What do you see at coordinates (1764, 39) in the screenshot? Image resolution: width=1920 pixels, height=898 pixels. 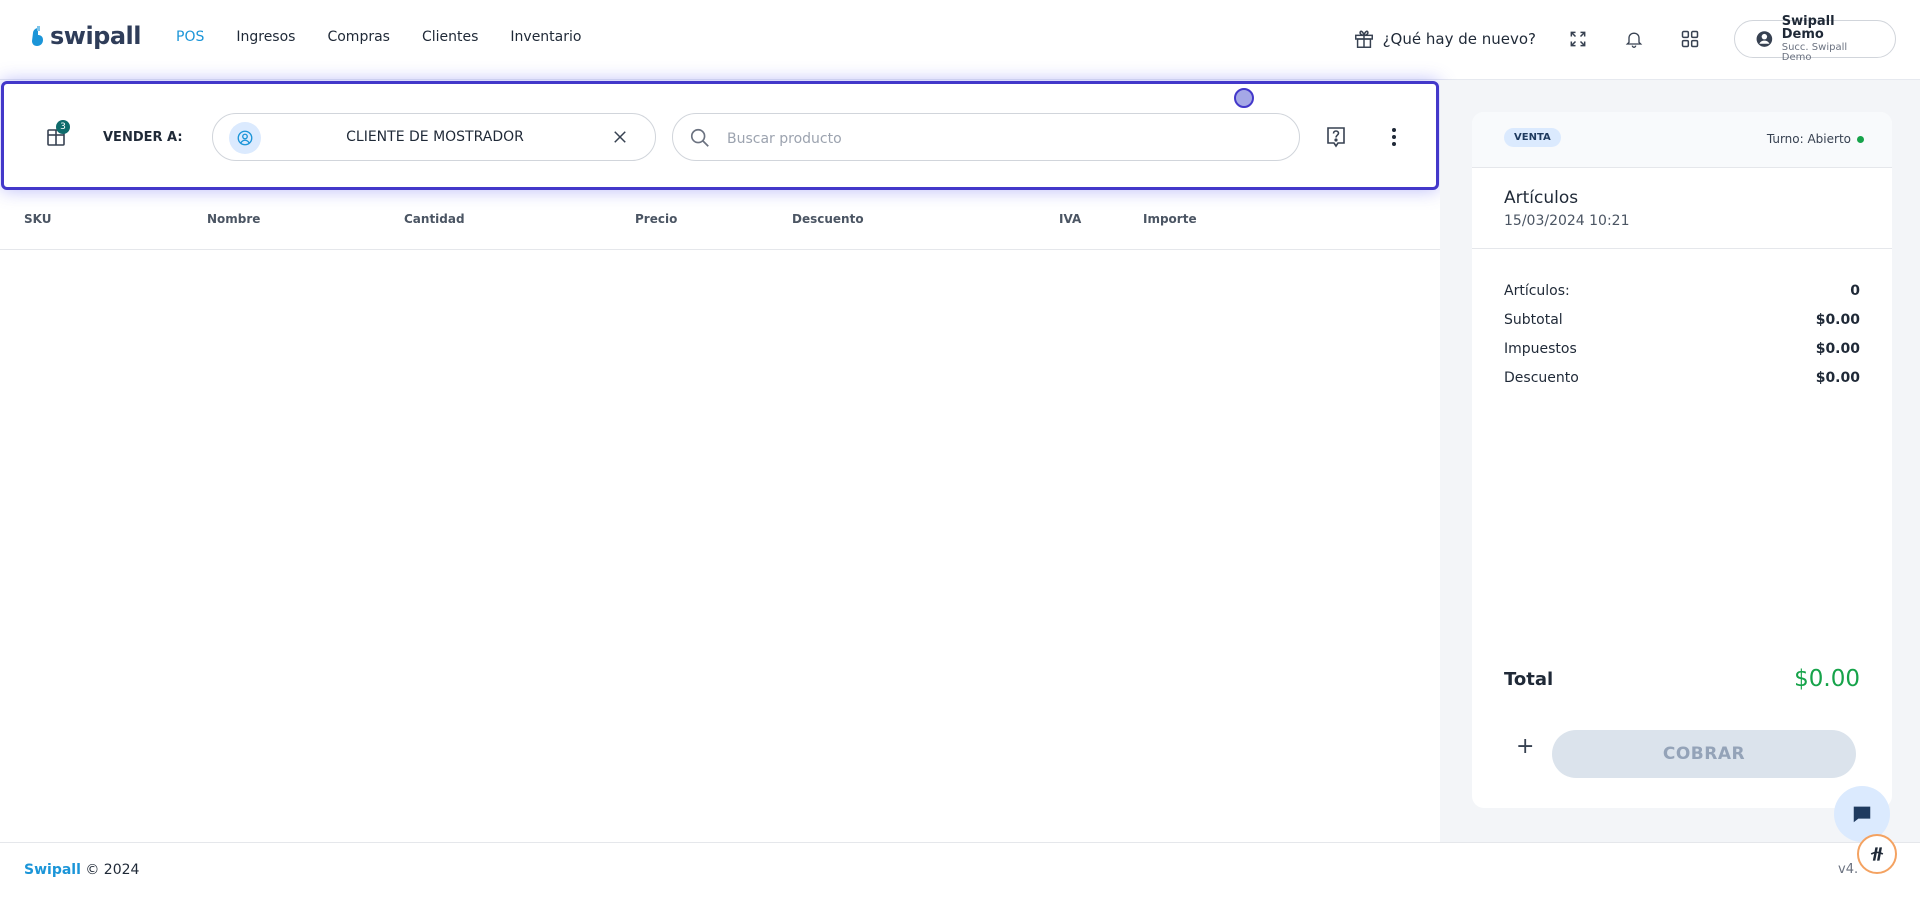 I see `user-avatar-icon` at bounding box center [1764, 39].